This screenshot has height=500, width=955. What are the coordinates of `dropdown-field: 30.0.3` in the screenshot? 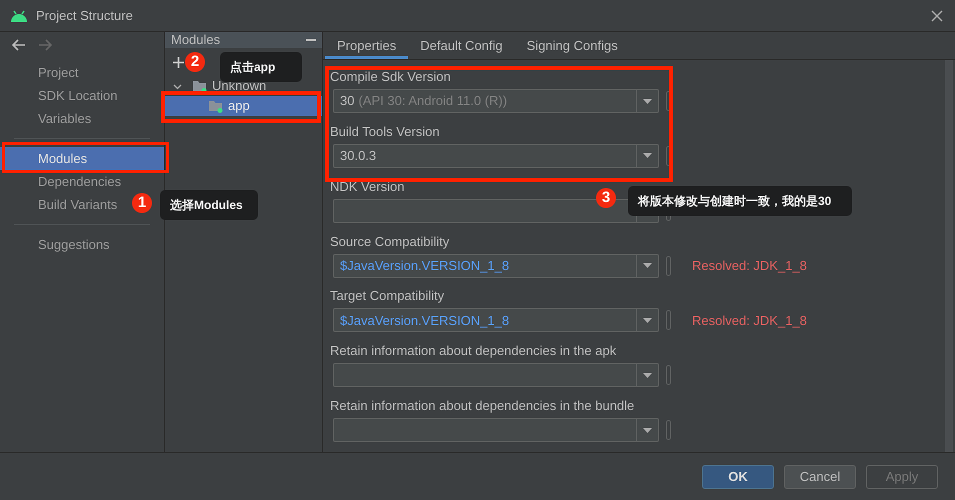 It's located at (496, 156).